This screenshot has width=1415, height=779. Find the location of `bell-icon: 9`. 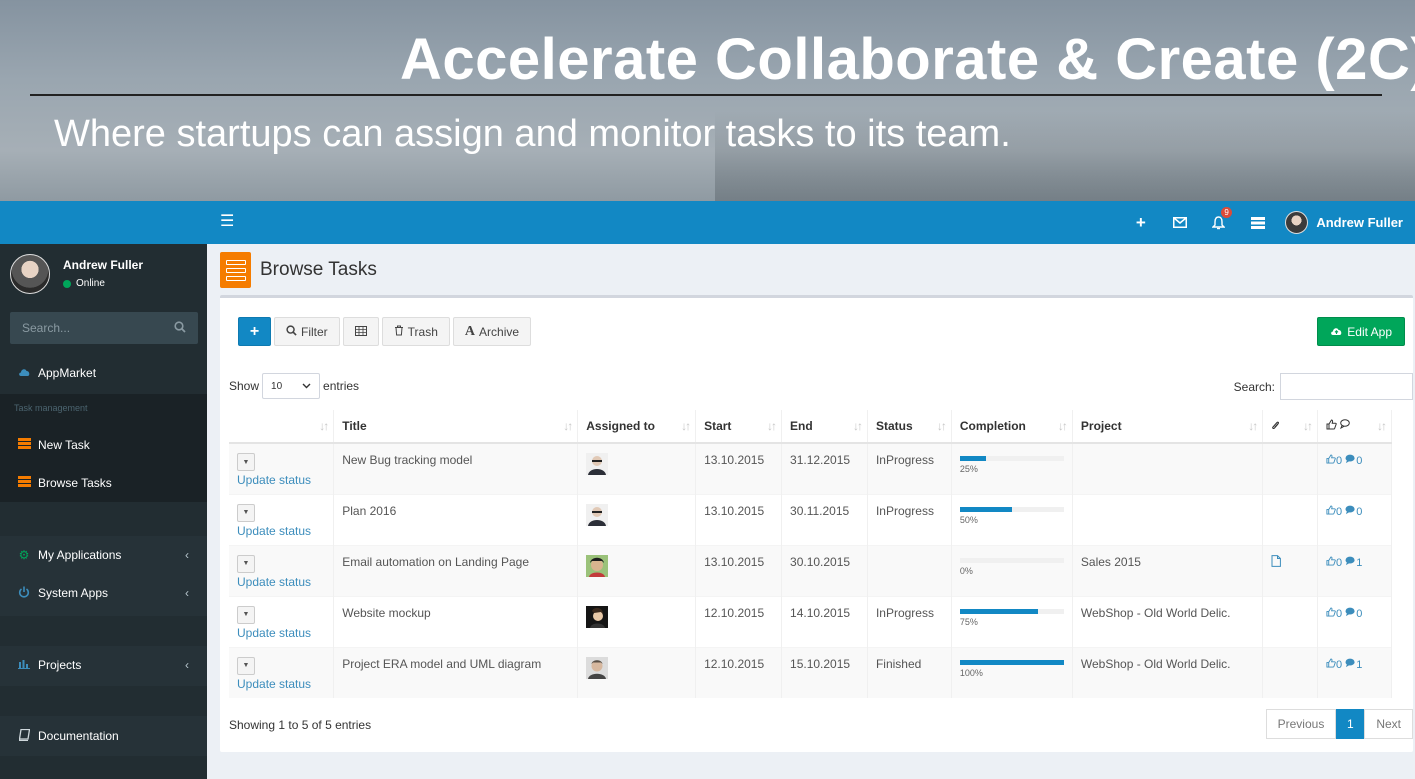

bell-icon: 9 is located at coordinates (1218, 222).